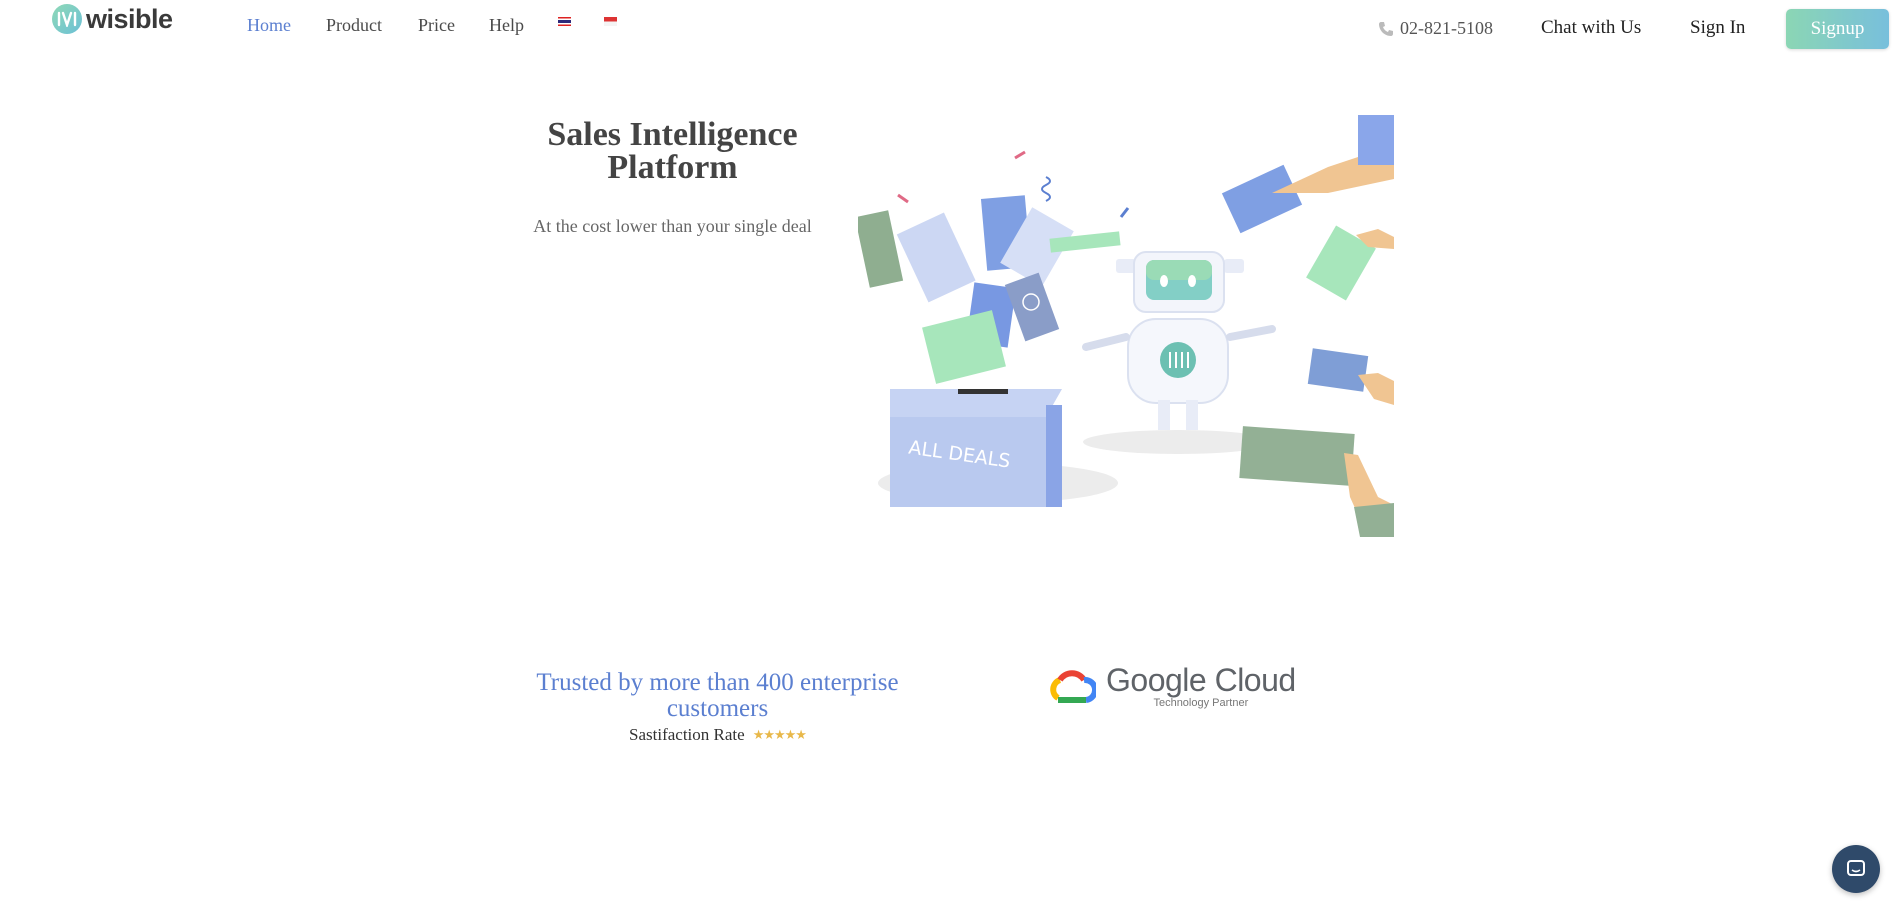  What do you see at coordinates (687, 734) in the screenshot?
I see `satisfaction-label: Sastifaction Rate` at bounding box center [687, 734].